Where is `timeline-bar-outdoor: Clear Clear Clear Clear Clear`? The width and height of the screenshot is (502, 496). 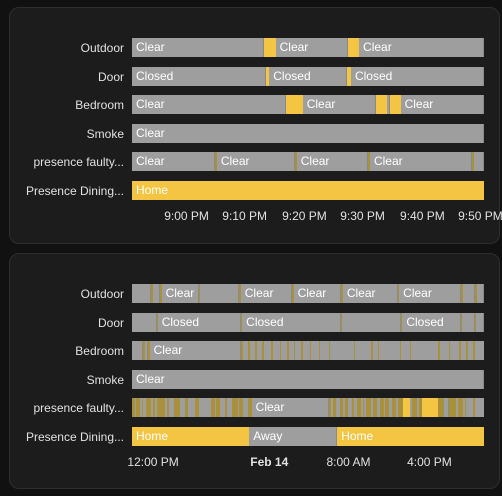 timeline-bar-outdoor: Clear Clear Clear Clear Clear is located at coordinates (308, 293).